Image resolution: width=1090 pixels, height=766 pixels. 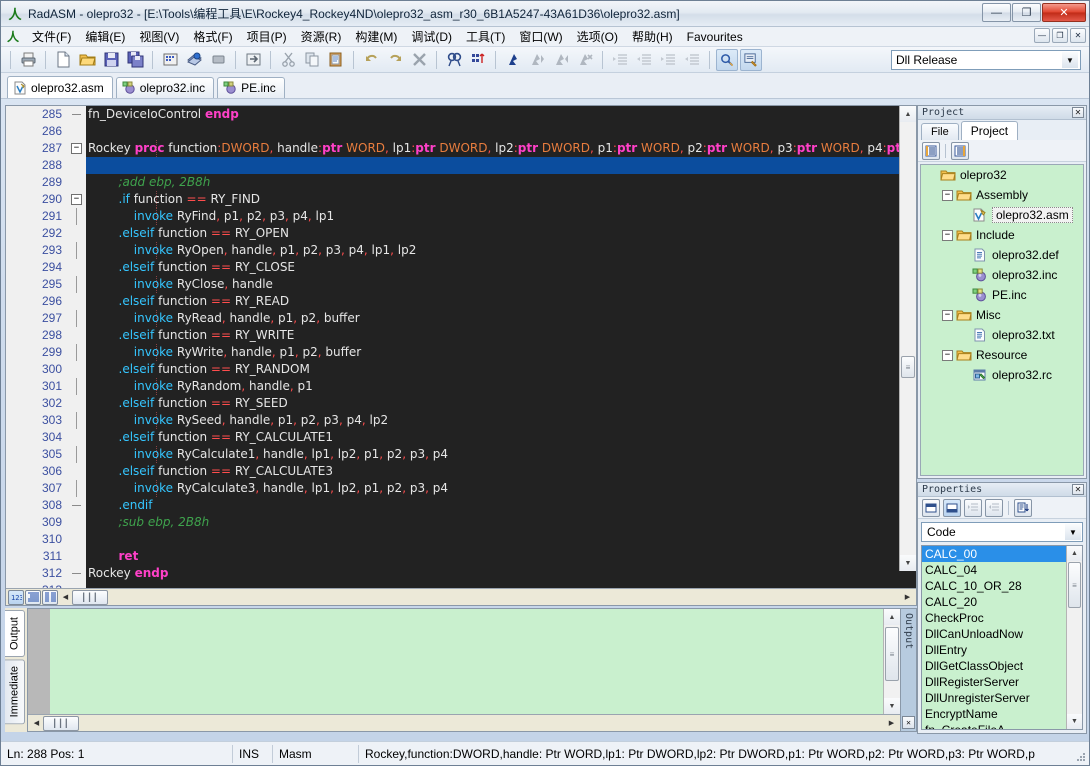 I want to click on scroll-up-arrow: ▲, so click(x=908, y=114).